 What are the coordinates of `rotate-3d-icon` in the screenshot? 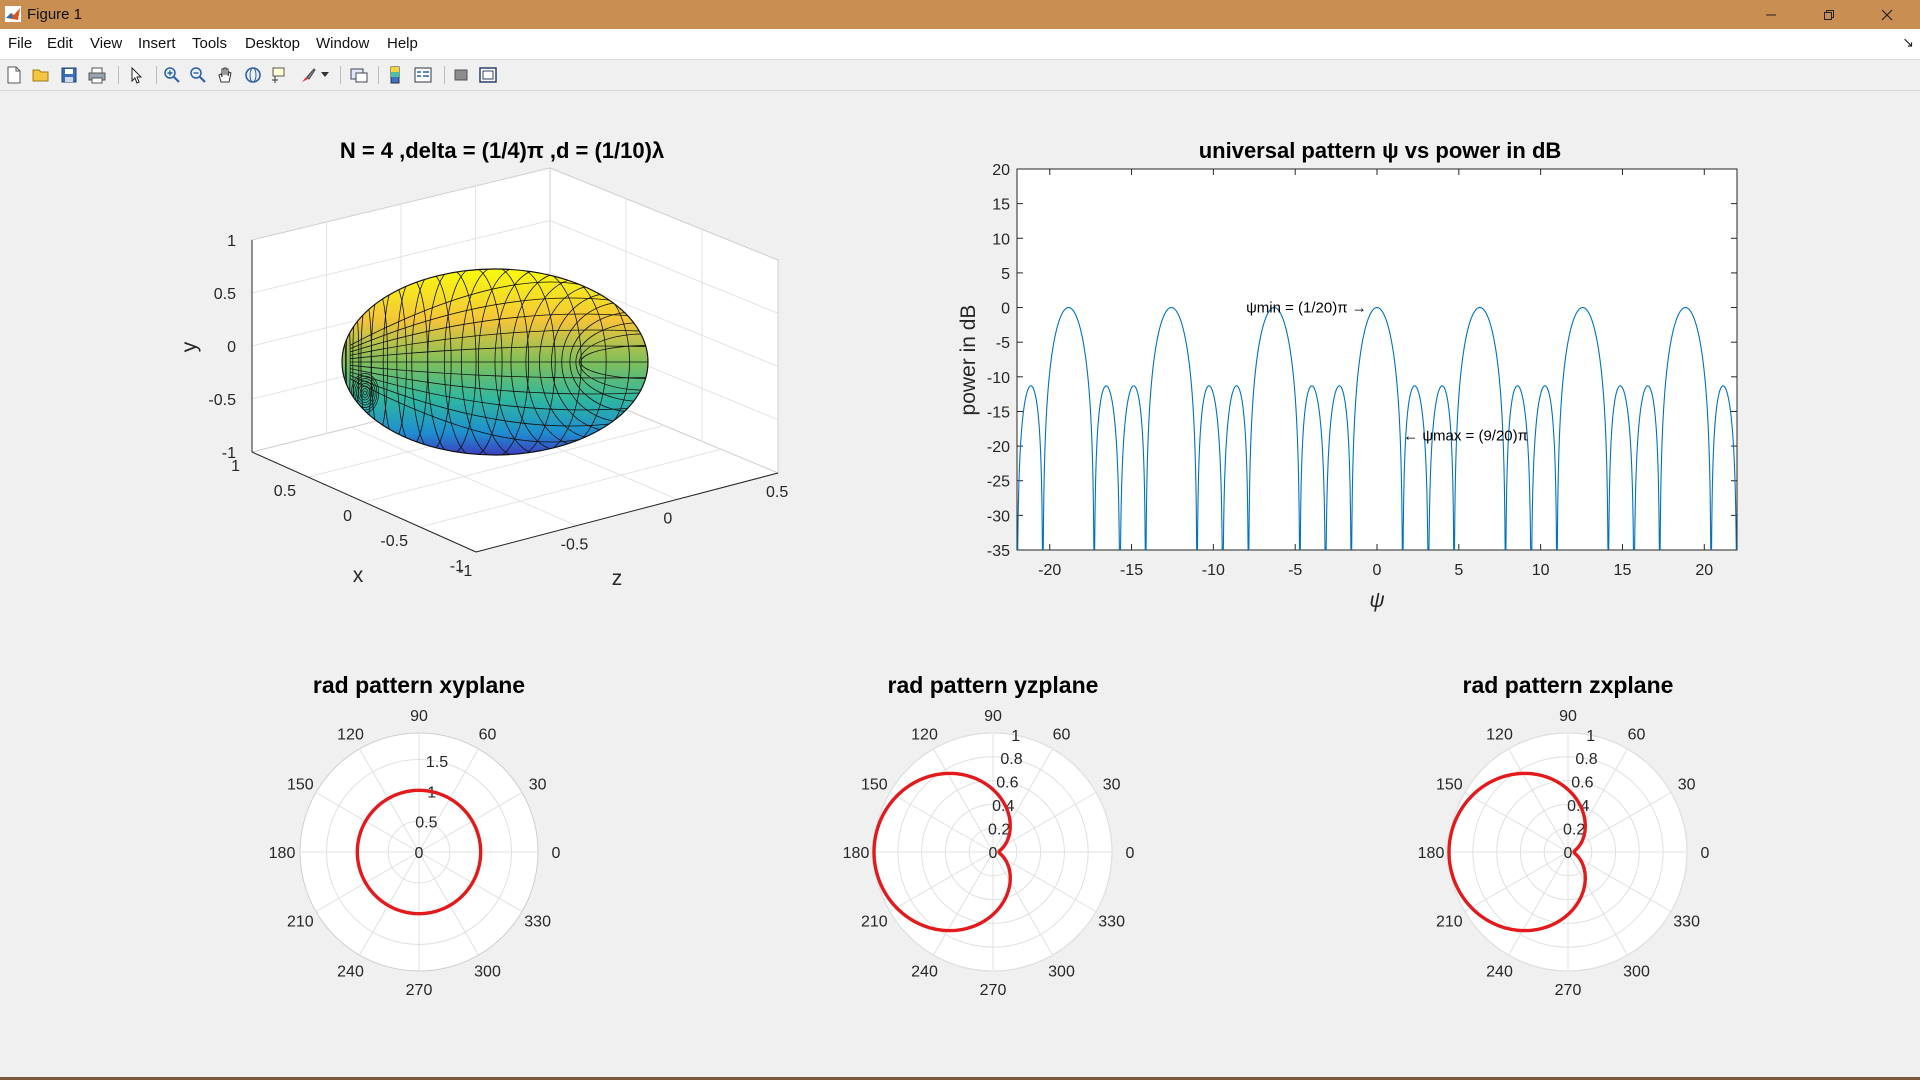 It's located at (253, 75).